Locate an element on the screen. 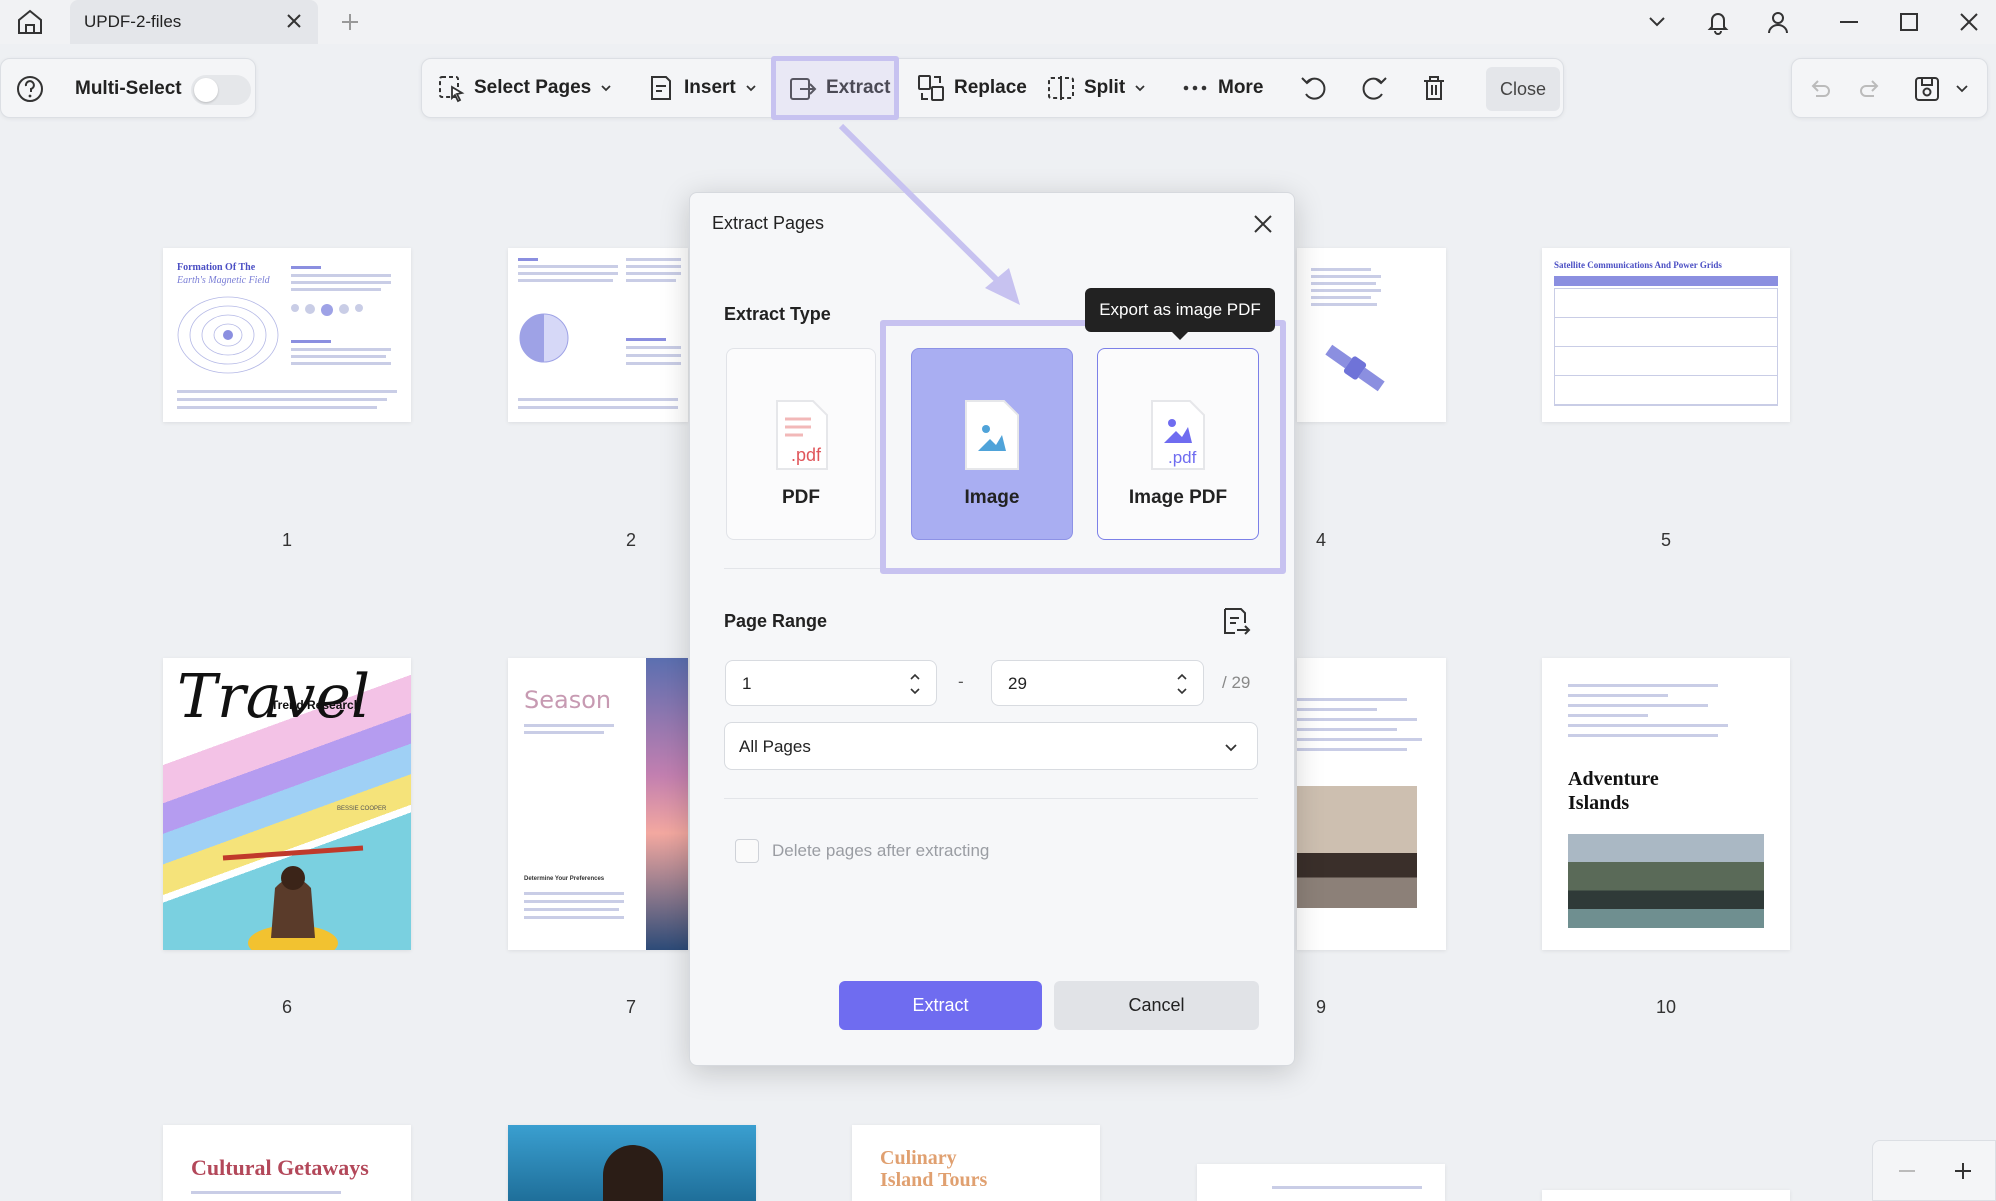 The image size is (1996, 1201). kayak-photo is located at coordinates (293, 897).